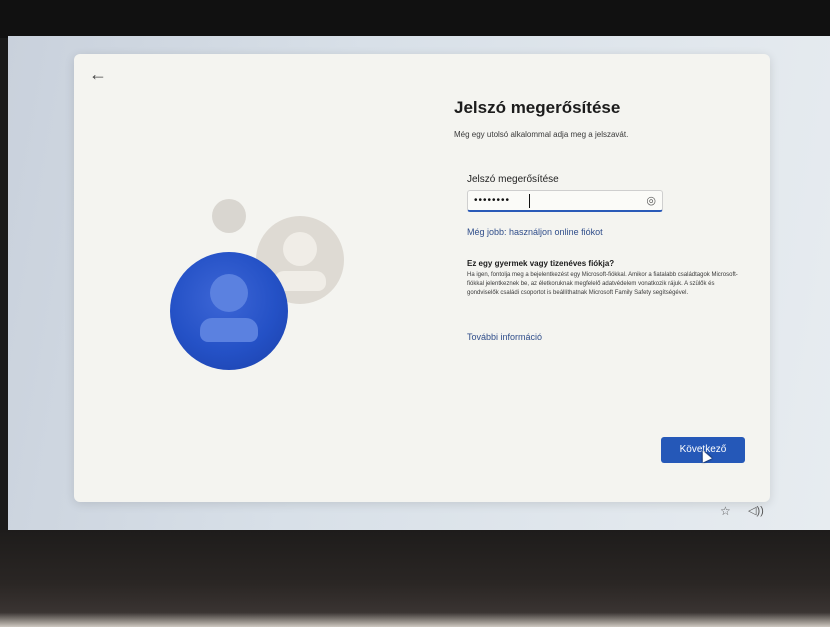  Describe the element at coordinates (513, 179) in the screenshot. I see `password-label: Jelszó megerősítése` at that location.